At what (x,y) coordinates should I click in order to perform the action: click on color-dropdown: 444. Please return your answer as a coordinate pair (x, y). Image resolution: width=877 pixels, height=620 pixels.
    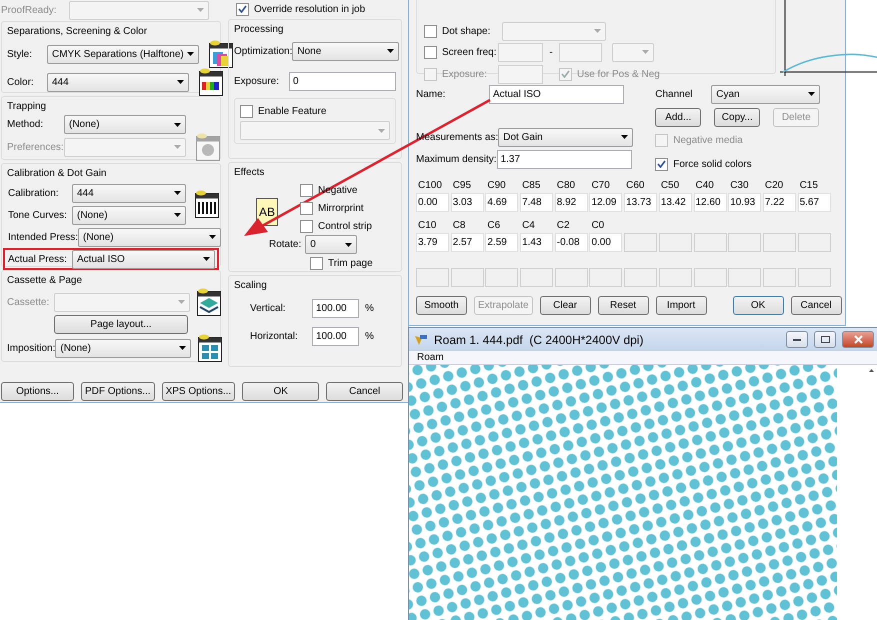
    Looking at the image, I should click on (118, 82).